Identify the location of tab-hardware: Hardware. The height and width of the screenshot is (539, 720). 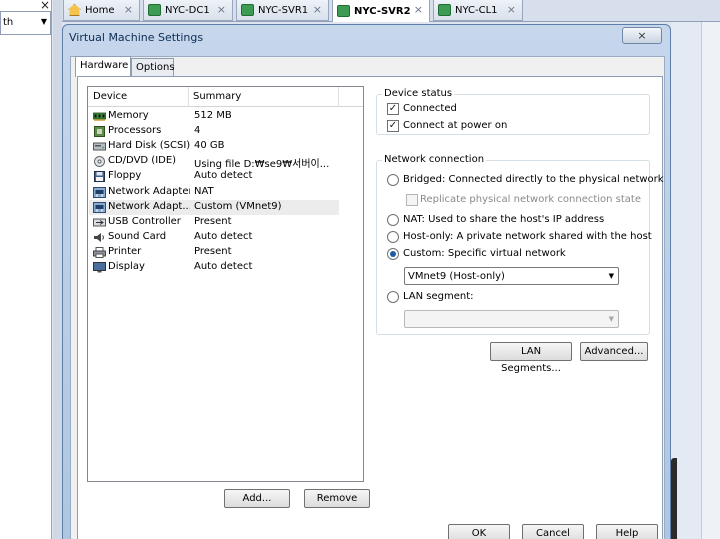
(103, 66).